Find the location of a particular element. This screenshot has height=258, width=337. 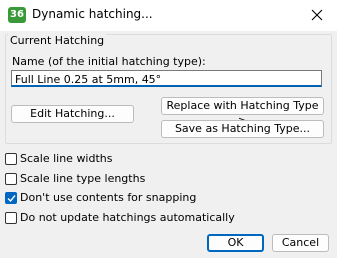

dont-use-contents-checkbox is located at coordinates (11, 198).